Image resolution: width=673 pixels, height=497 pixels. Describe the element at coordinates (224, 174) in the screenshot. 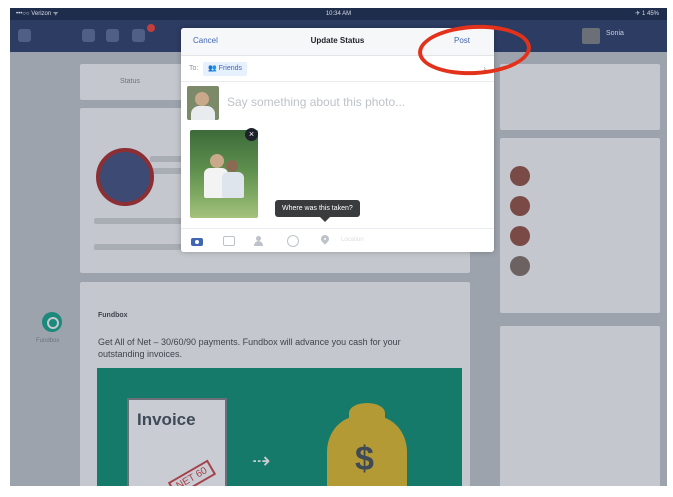

I see `attached-photo` at that location.